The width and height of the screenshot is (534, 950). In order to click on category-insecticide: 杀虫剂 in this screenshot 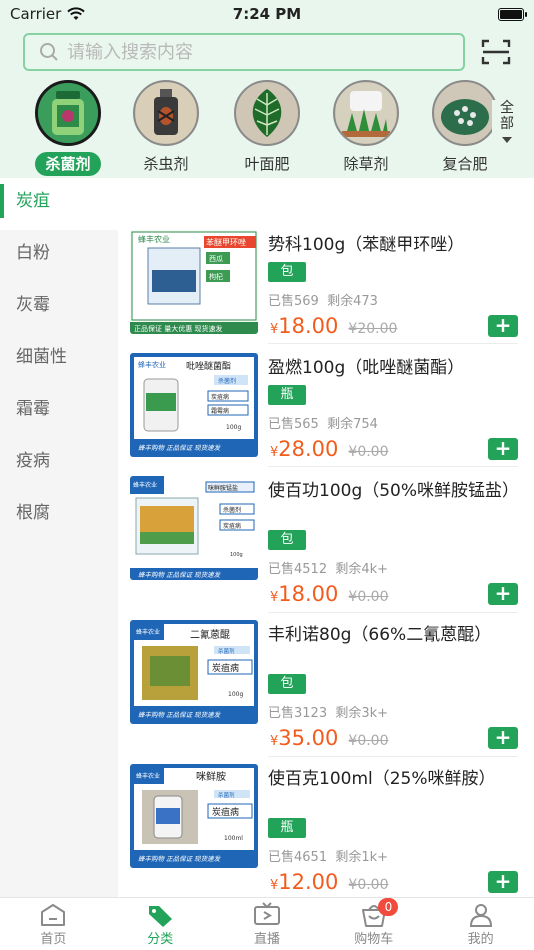, I will do `click(166, 128)`.